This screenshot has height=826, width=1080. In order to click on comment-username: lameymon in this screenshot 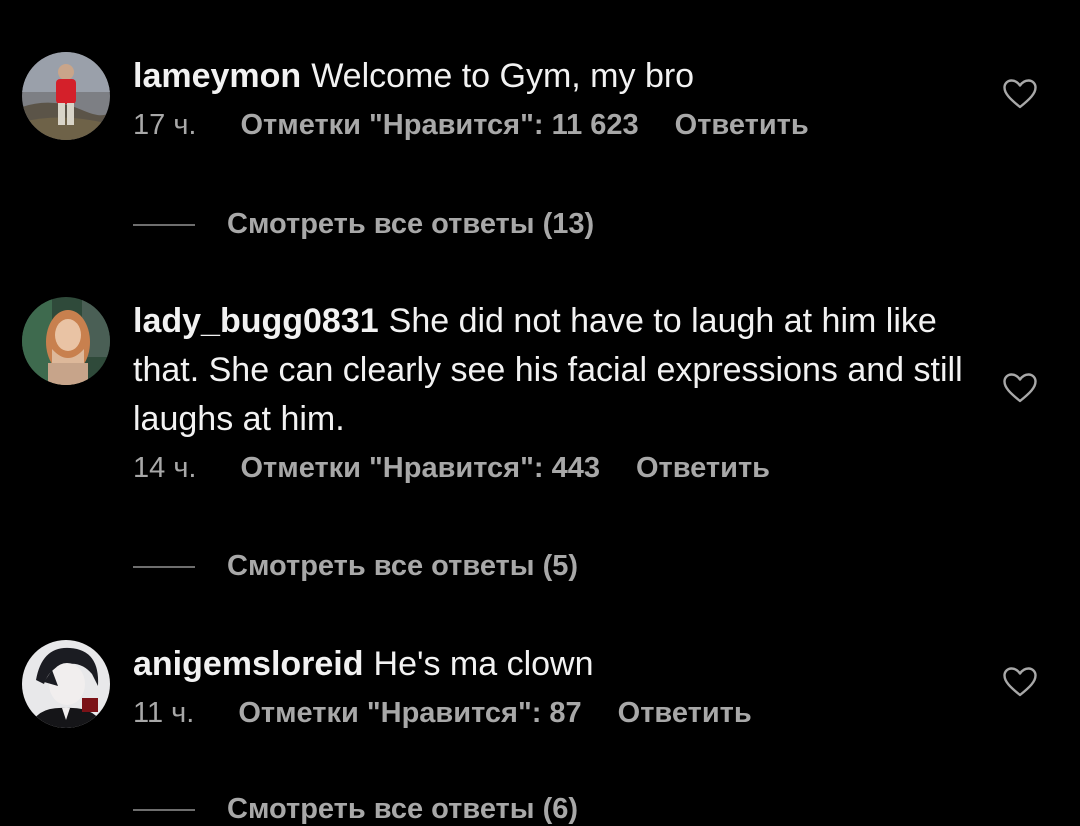, I will do `click(217, 76)`.